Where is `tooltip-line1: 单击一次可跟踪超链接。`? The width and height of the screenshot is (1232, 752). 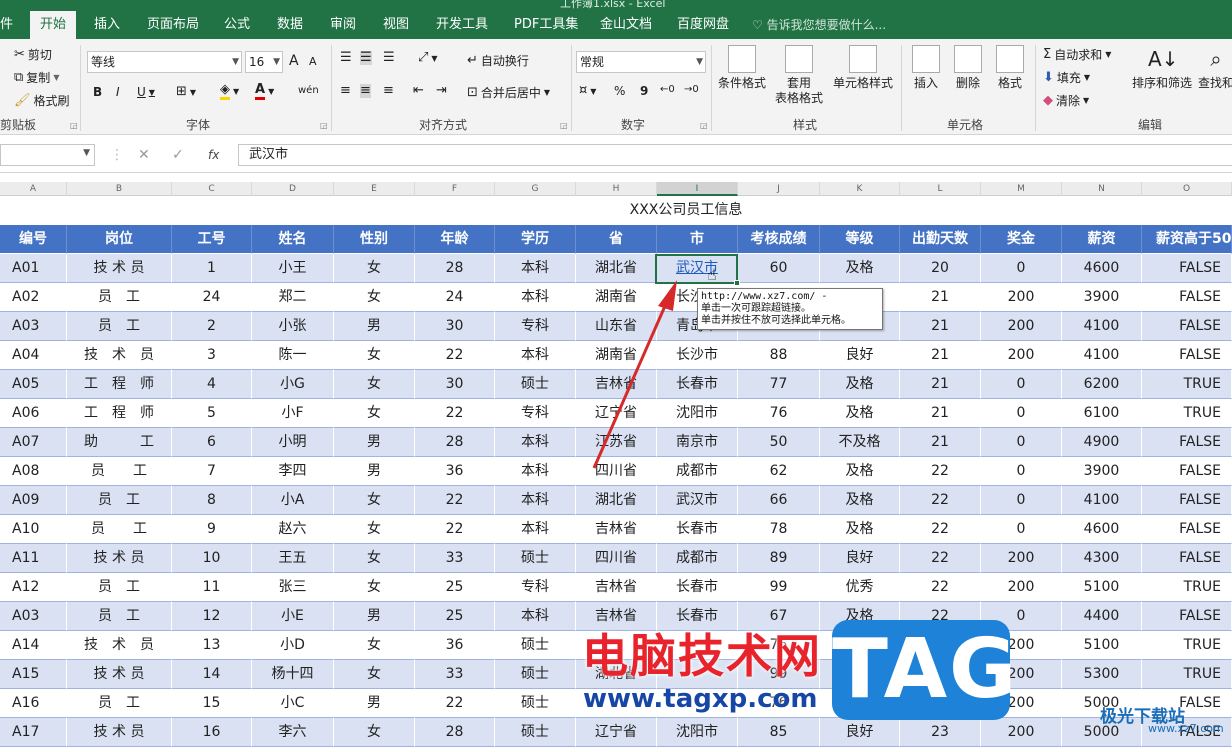
tooltip-line1: 单击一次可跟踪超链接。 is located at coordinates (756, 308).